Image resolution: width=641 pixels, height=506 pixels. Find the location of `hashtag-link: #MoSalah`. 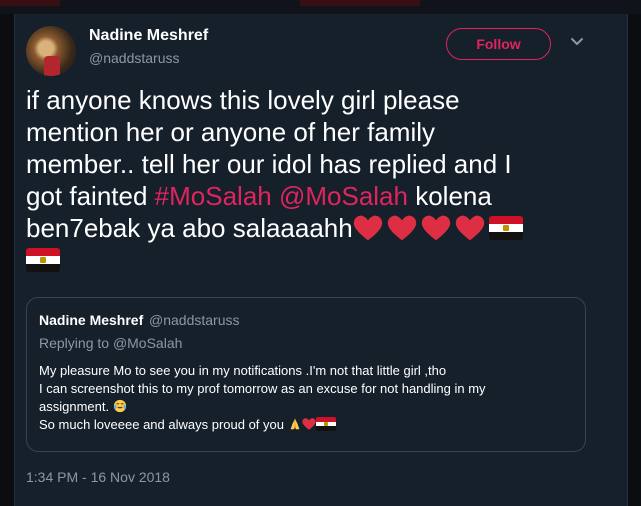

hashtag-link: #MoSalah is located at coordinates (213, 196).